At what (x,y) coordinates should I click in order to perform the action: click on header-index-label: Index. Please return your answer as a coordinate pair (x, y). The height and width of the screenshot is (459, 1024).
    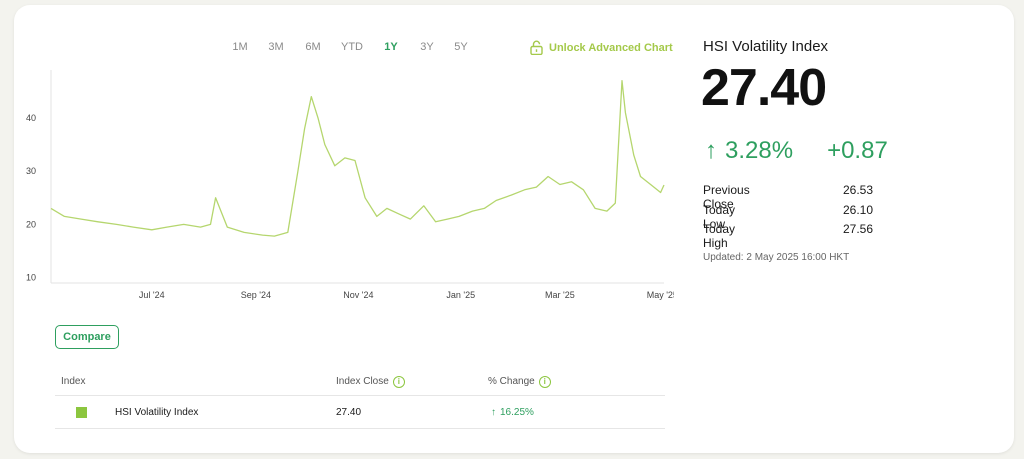
    Looking at the image, I should click on (73, 381).